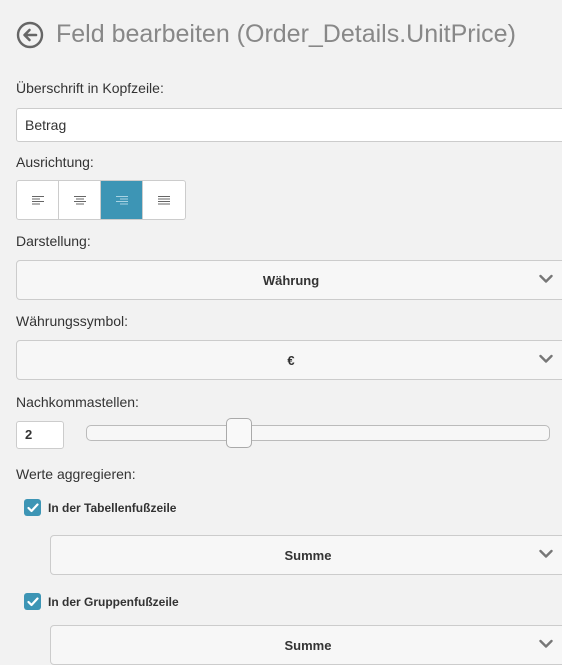 This screenshot has width=562, height=665. I want to click on display-select: Währung, so click(289, 280).